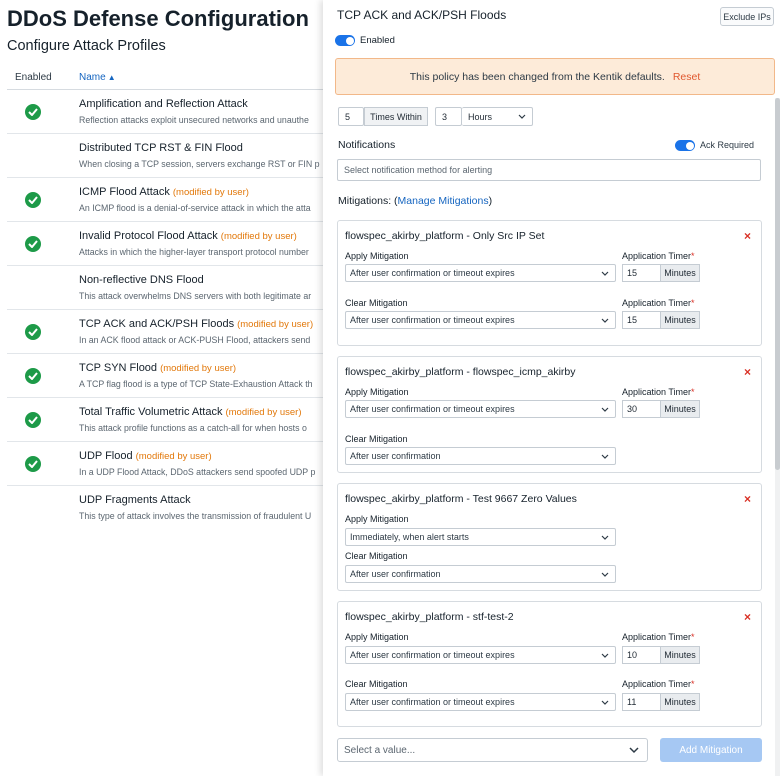  Describe the element at coordinates (641, 273) in the screenshot. I see `apply-timer-value: 15` at that location.